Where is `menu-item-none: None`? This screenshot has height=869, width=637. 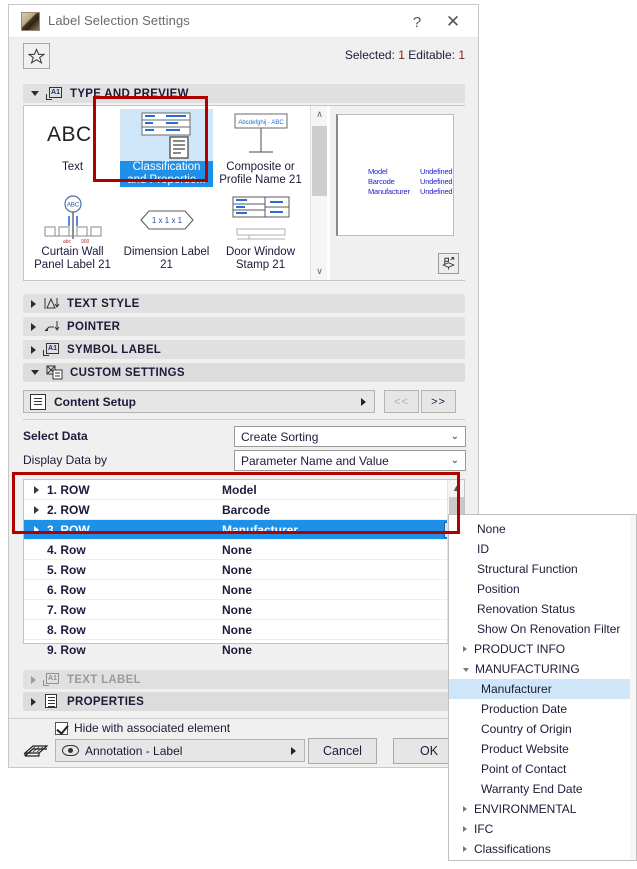
menu-item-none: None is located at coordinates (542, 529).